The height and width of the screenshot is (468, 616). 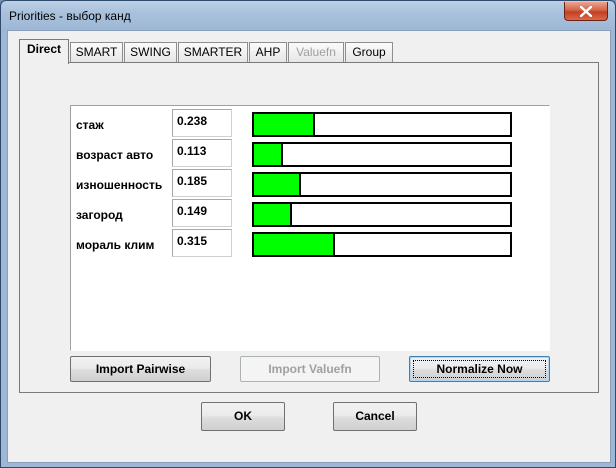 What do you see at coordinates (202, 183) in the screenshot?
I see `weight-input: 0.185` at bounding box center [202, 183].